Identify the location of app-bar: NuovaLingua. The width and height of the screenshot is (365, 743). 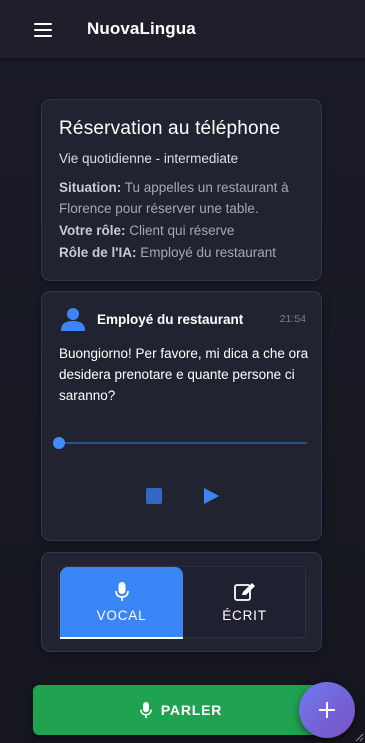
(182, 29).